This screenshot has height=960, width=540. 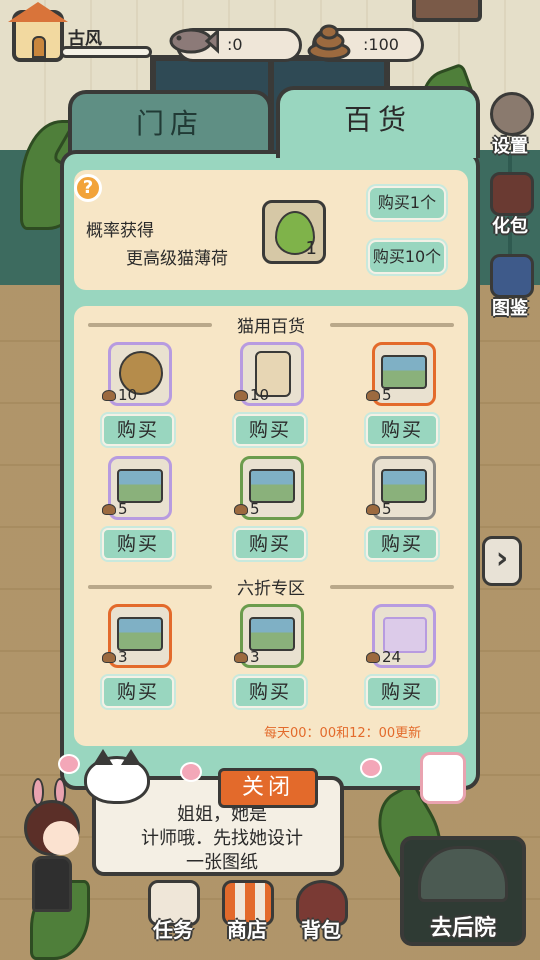 What do you see at coordinates (462, 928) in the screenshot?
I see `yard-label: 去后院` at bounding box center [462, 928].